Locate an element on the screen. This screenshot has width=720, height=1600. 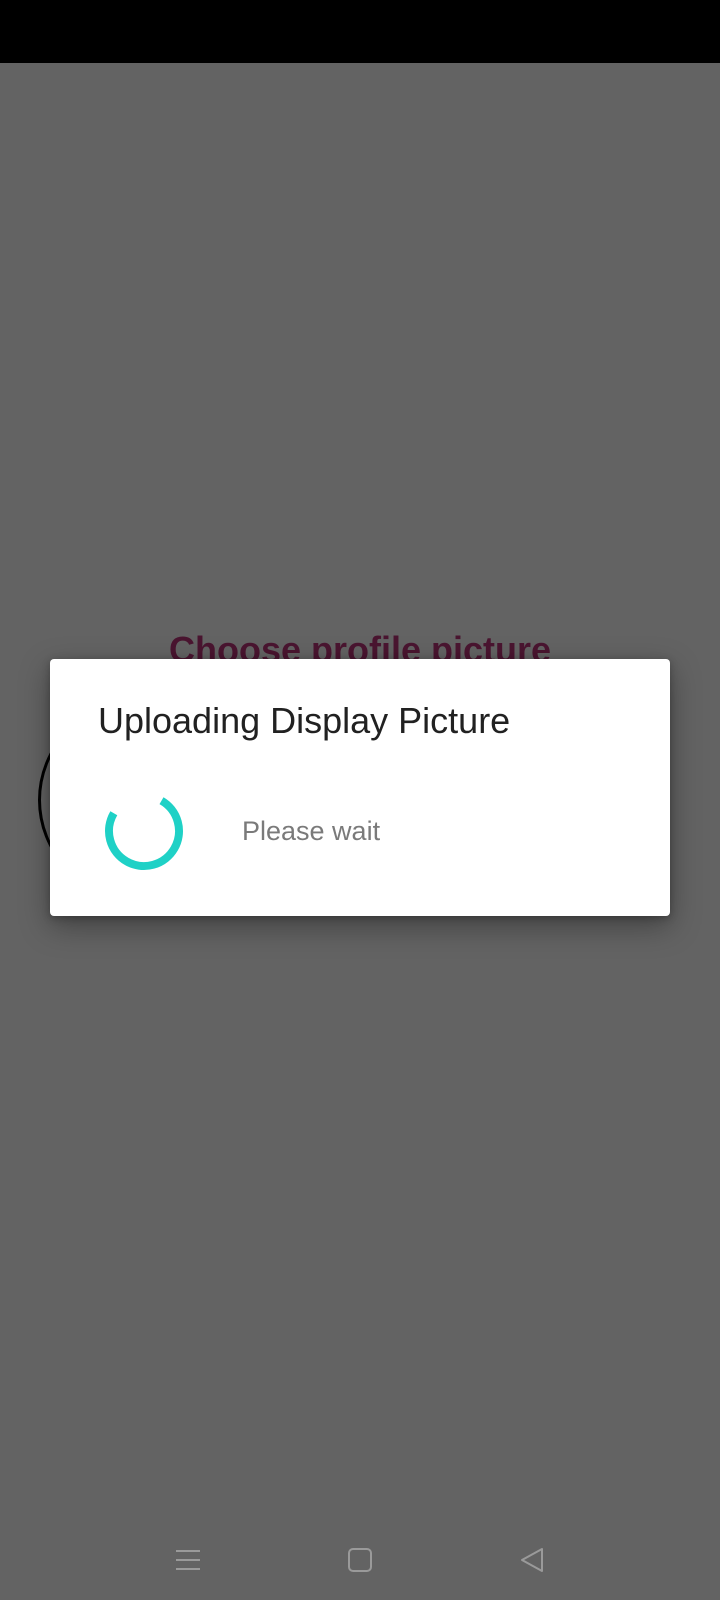
navigation-bar is located at coordinates (360, 1560).